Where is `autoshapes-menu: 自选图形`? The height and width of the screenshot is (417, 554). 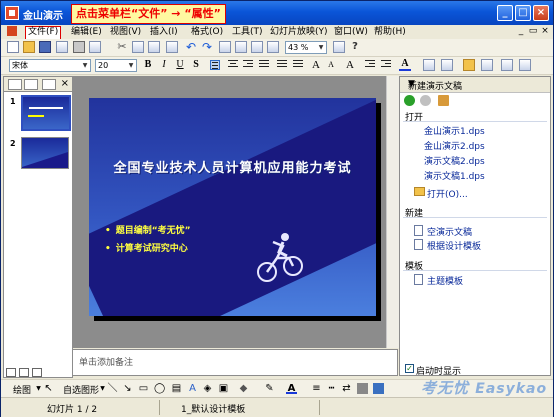
autoshapes-menu: 自选图形 is located at coordinates (81, 389).